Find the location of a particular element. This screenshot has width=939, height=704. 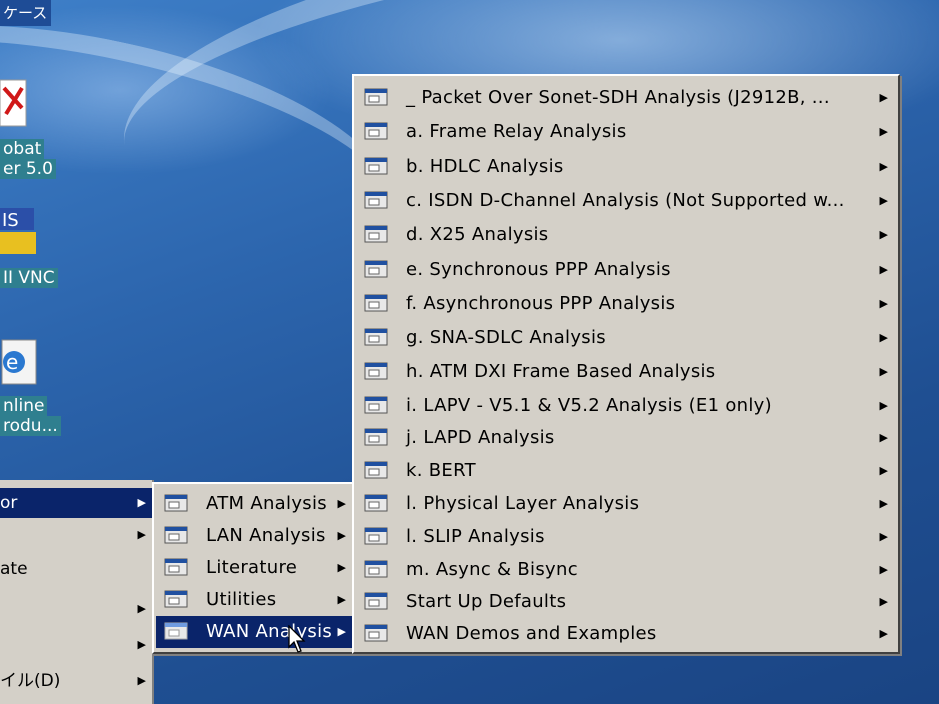

taskbar-window-tab: ケース is located at coordinates (25, 13).